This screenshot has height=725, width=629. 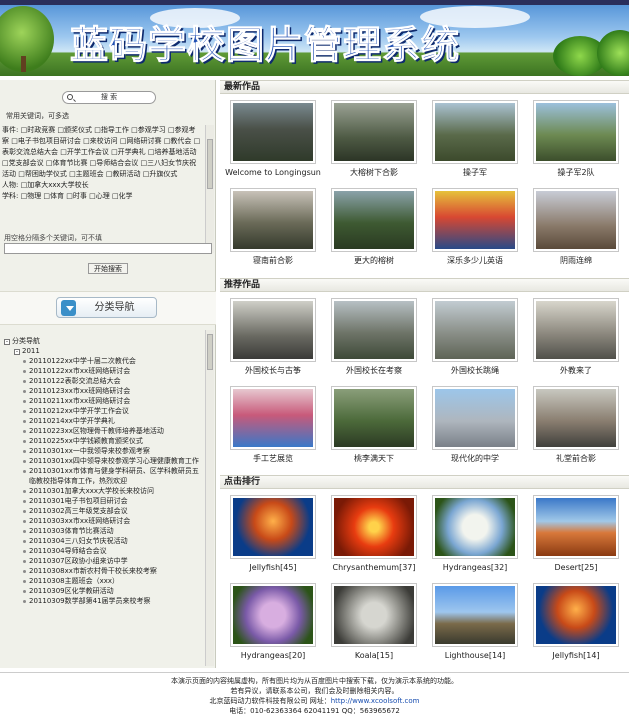 I want to click on thumbnail-caption: 大榕树下合影, so click(x=374, y=173).